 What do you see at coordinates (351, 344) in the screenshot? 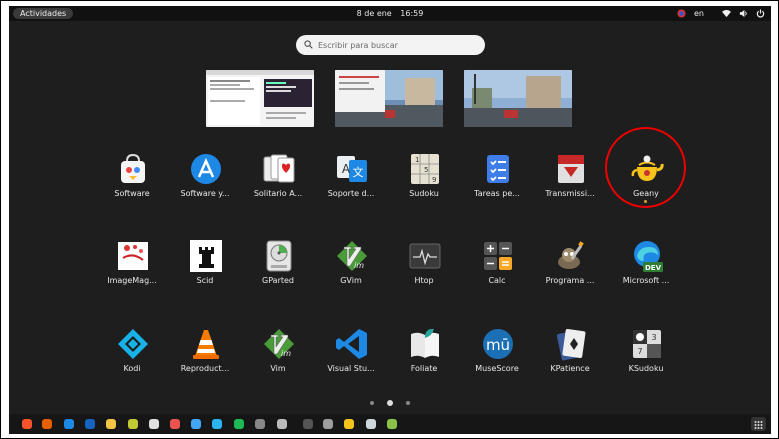
I see `vscode-icon` at bounding box center [351, 344].